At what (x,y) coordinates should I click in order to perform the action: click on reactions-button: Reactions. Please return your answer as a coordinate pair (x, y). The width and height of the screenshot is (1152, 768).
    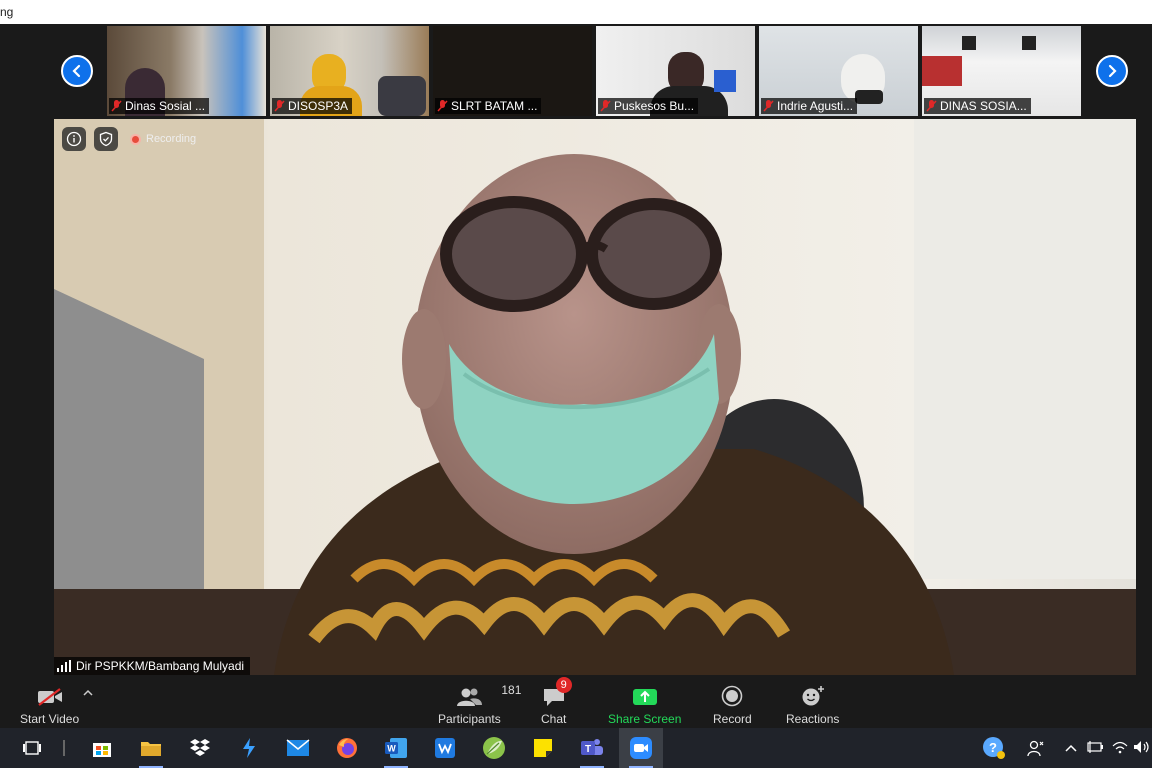
    Looking at the image, I should click on (812, 703).